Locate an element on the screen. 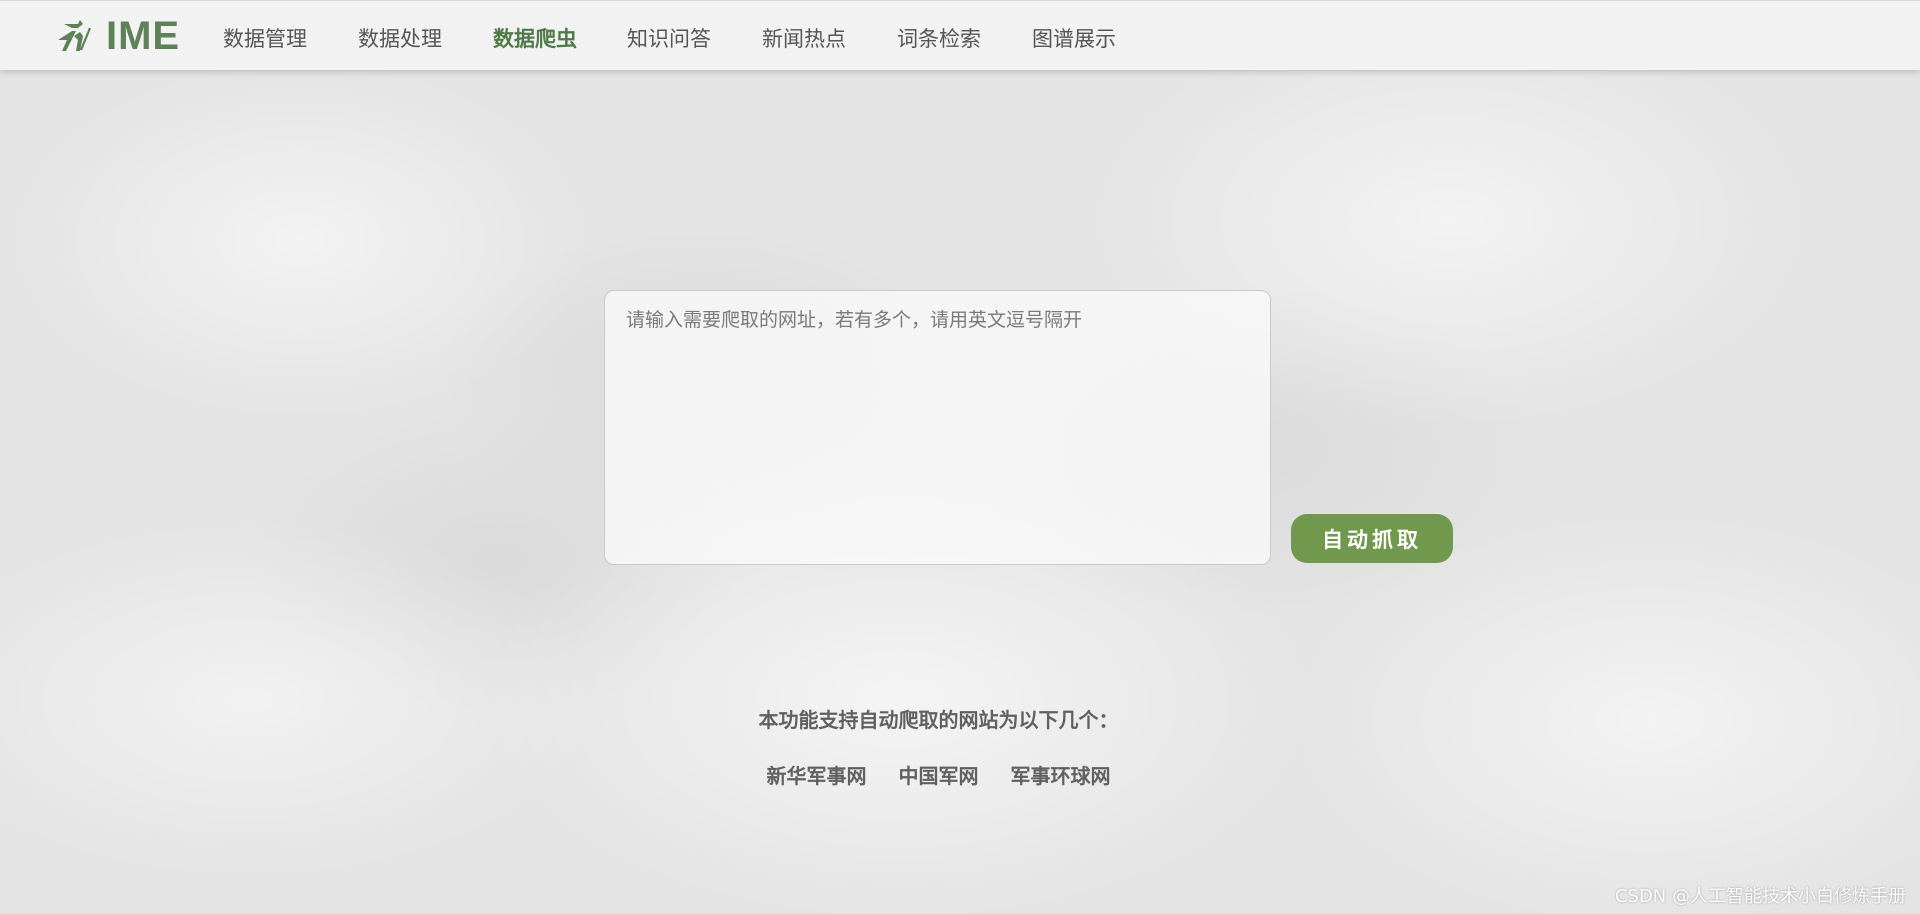  site-link-china-military: 中国军网 is located at coordinates (939, 774).